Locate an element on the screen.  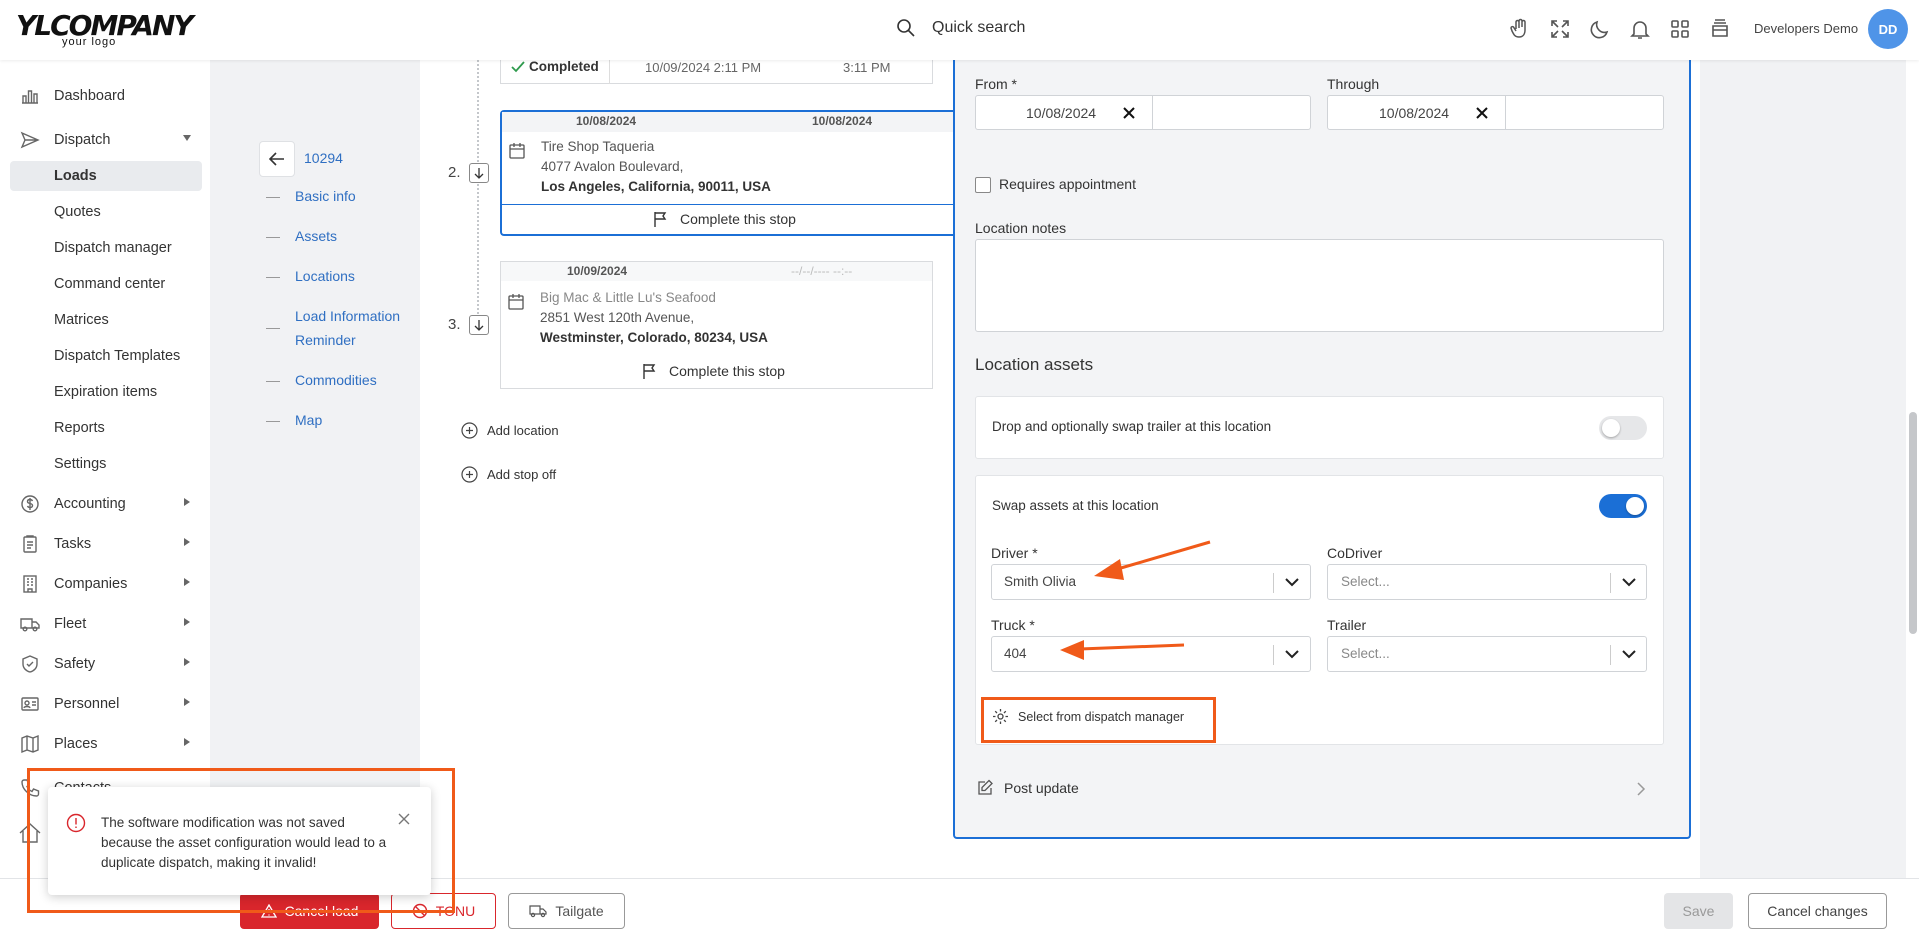
stop-date-from: 10/09/2024 is located at coordinates (597, 271).